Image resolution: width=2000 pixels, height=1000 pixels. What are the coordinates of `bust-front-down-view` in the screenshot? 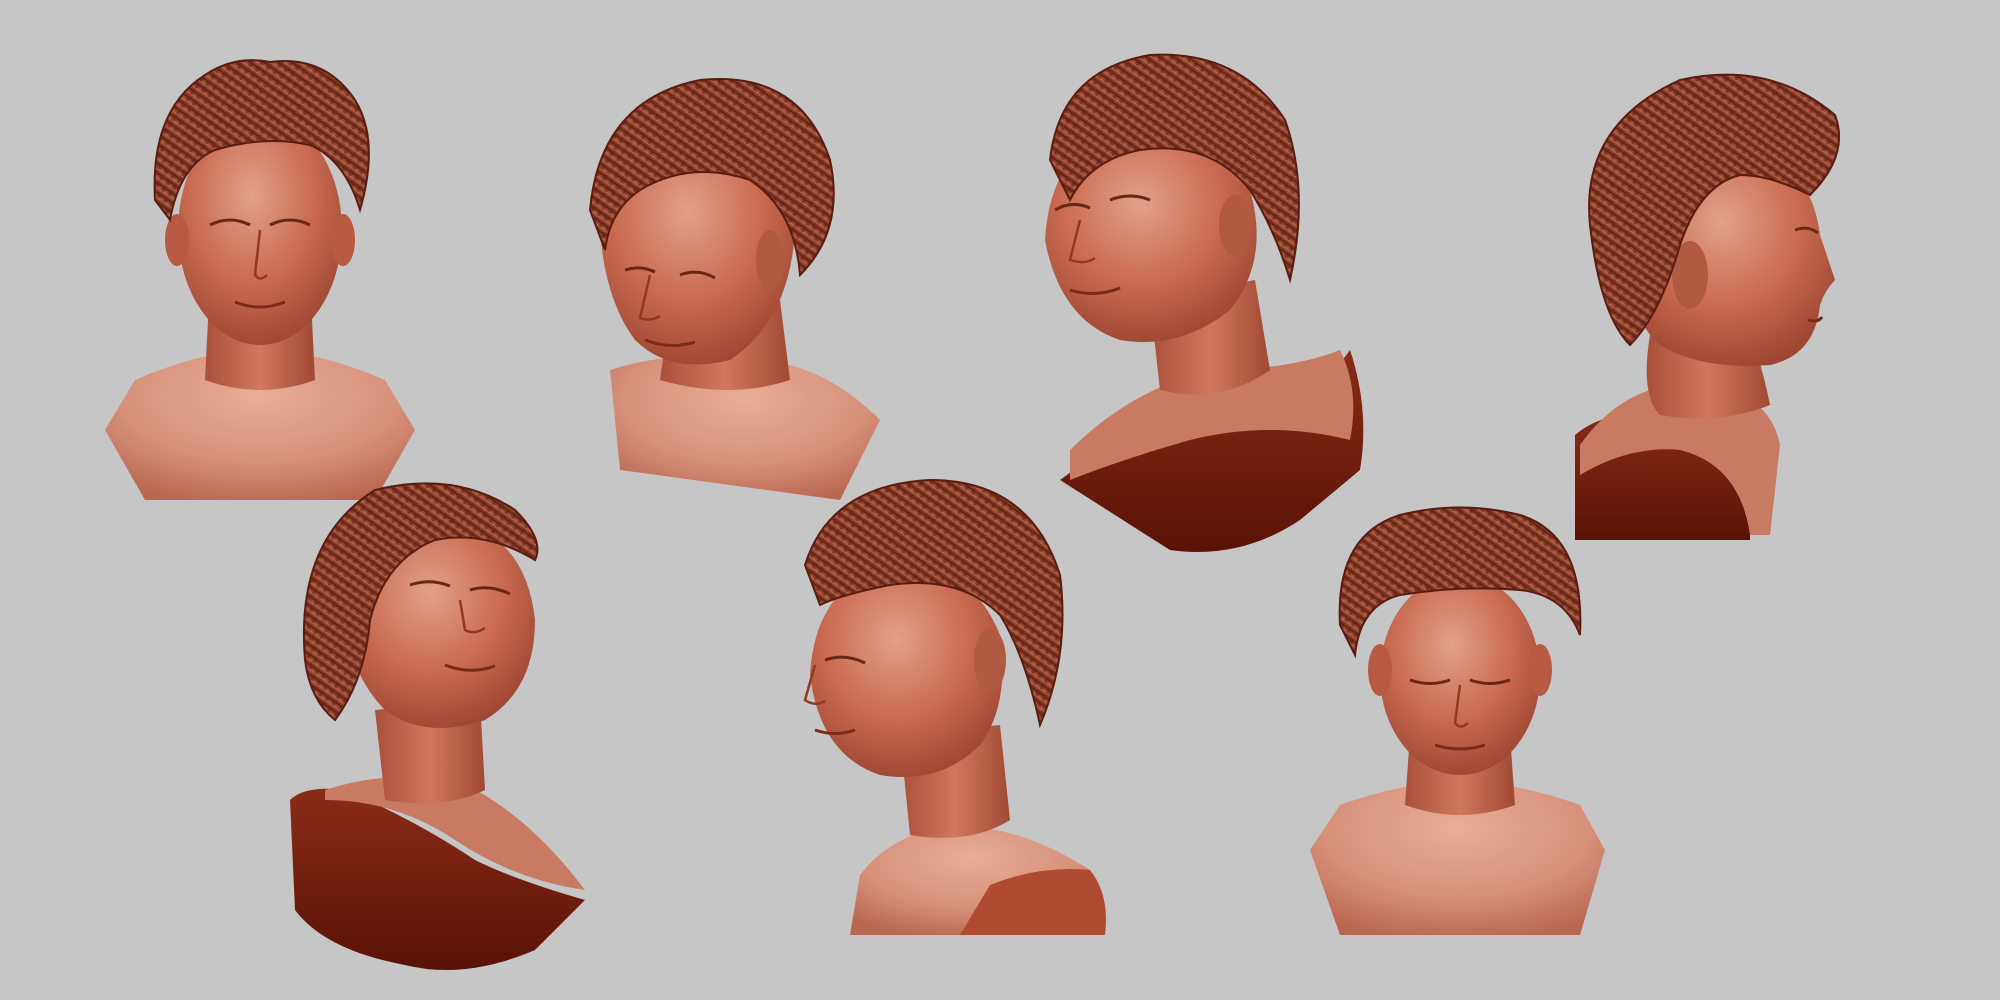 It's located at (1460, 725).